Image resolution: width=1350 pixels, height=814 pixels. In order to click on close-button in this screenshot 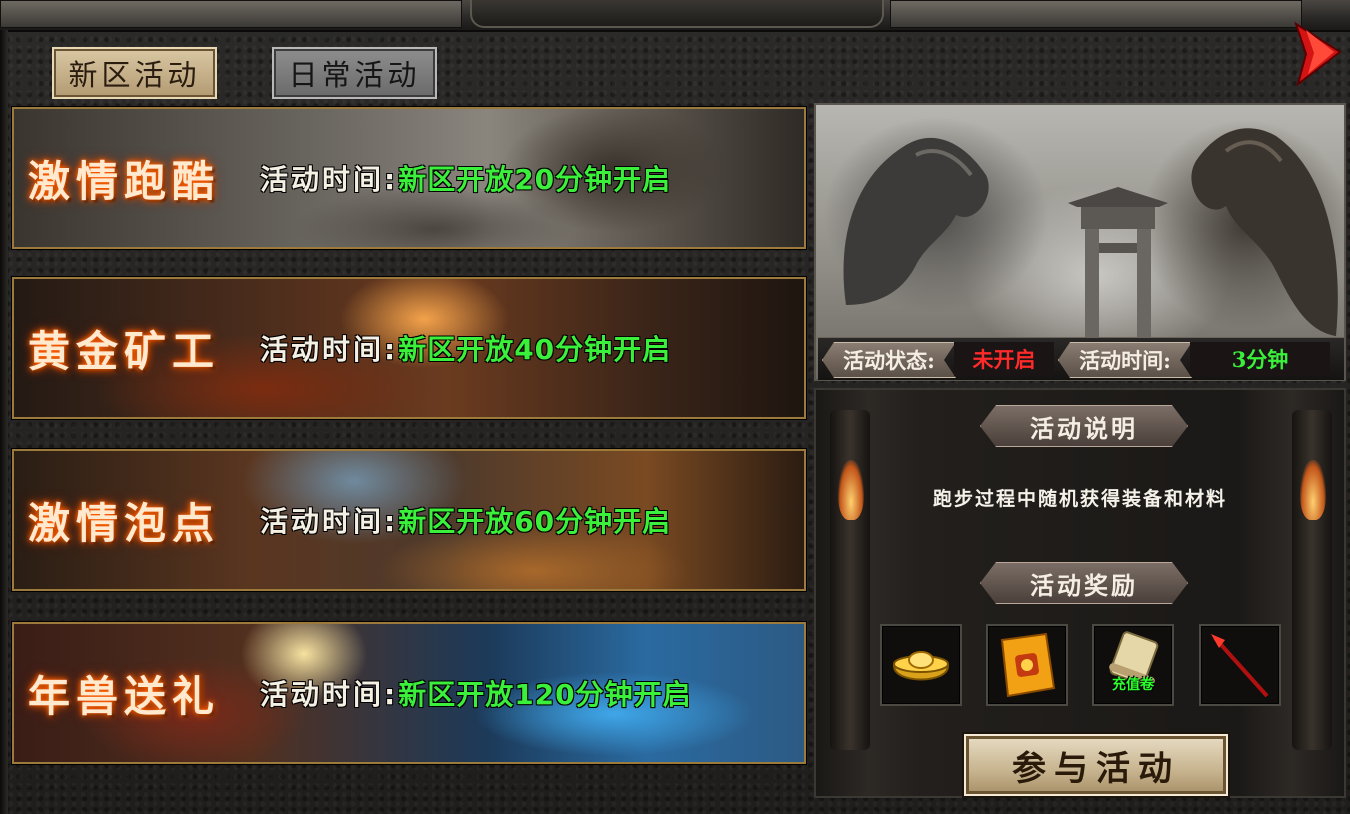, I will do `click(1318, 53)`.